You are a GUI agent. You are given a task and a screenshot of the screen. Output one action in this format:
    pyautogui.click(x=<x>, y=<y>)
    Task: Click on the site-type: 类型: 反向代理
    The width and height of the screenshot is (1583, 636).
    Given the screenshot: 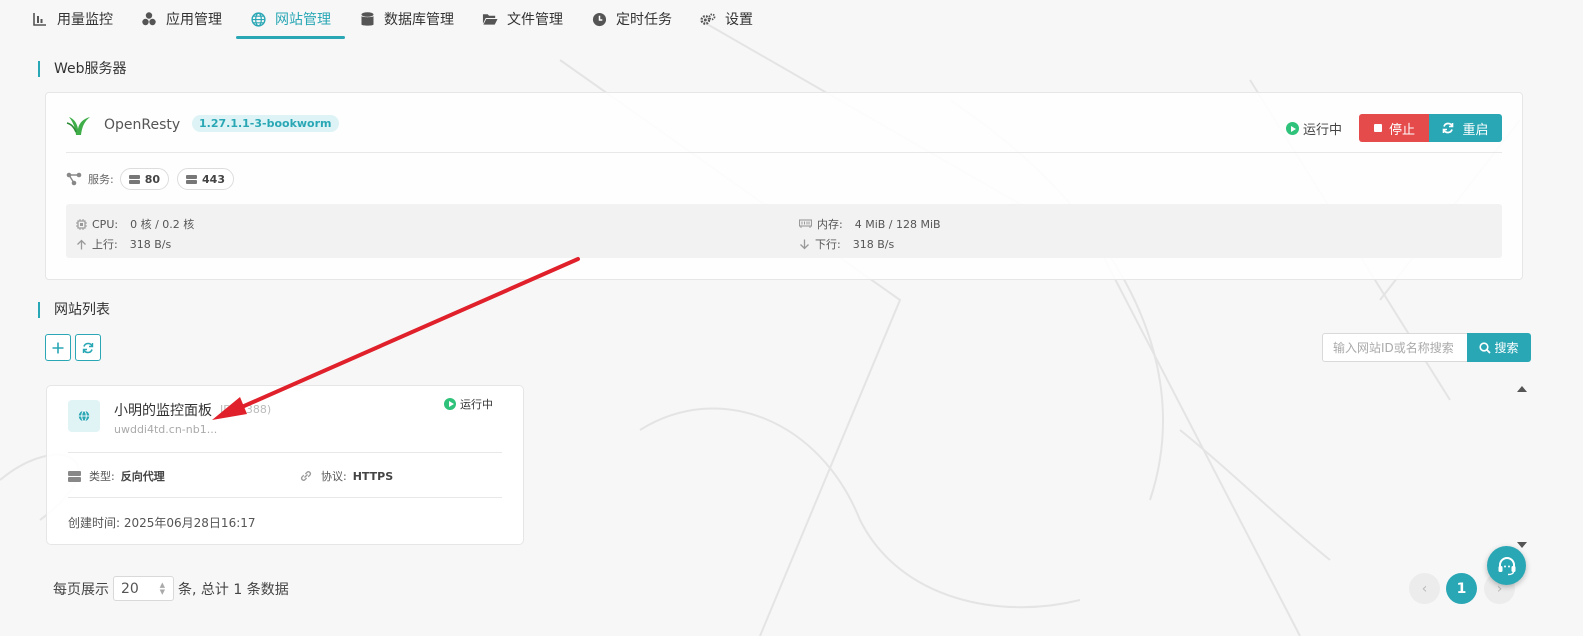 What is the action you would take?
    pyautogui.click(x=116, y=476)
    